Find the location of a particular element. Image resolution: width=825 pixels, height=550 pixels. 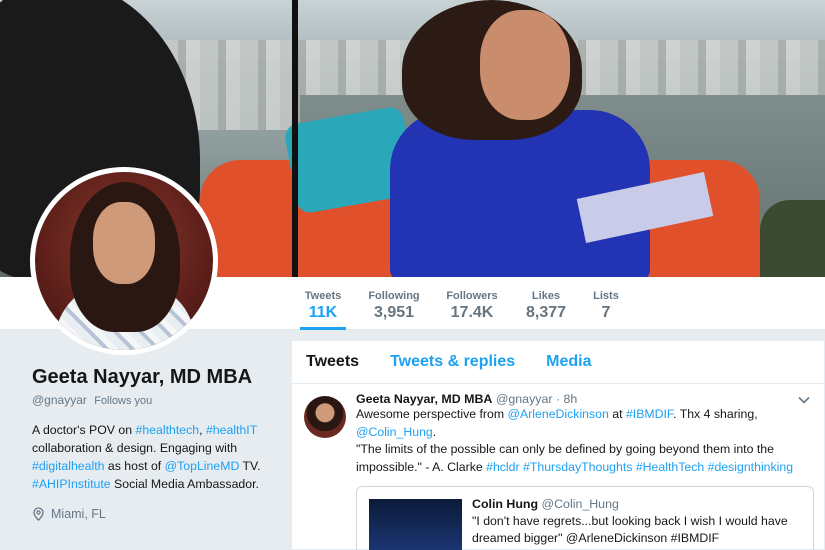

tweet-timestamp: · 8h is located at coordinates (566, 399).